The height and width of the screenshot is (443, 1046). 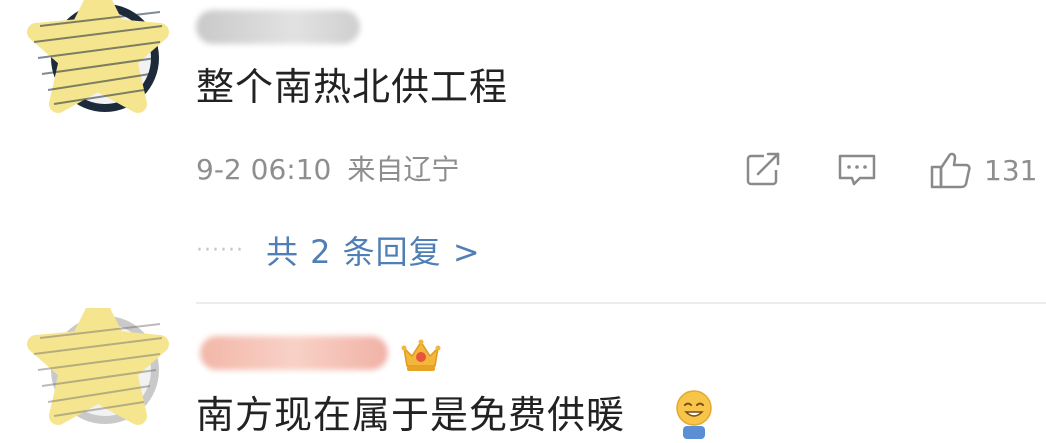 I want to click on like-count: 131, so click(x=1011, y=170).